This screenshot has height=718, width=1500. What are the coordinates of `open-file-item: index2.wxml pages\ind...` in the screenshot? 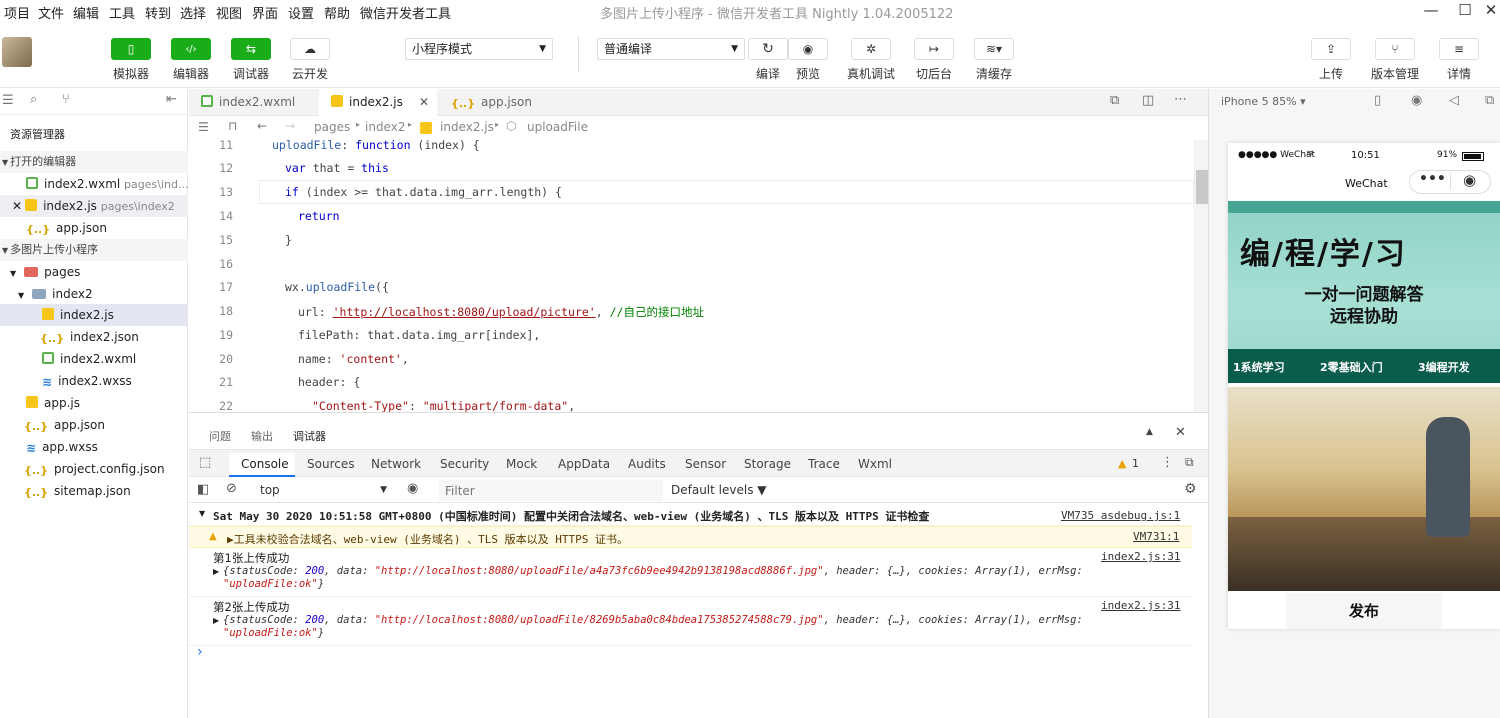 It's located at (94, 184).